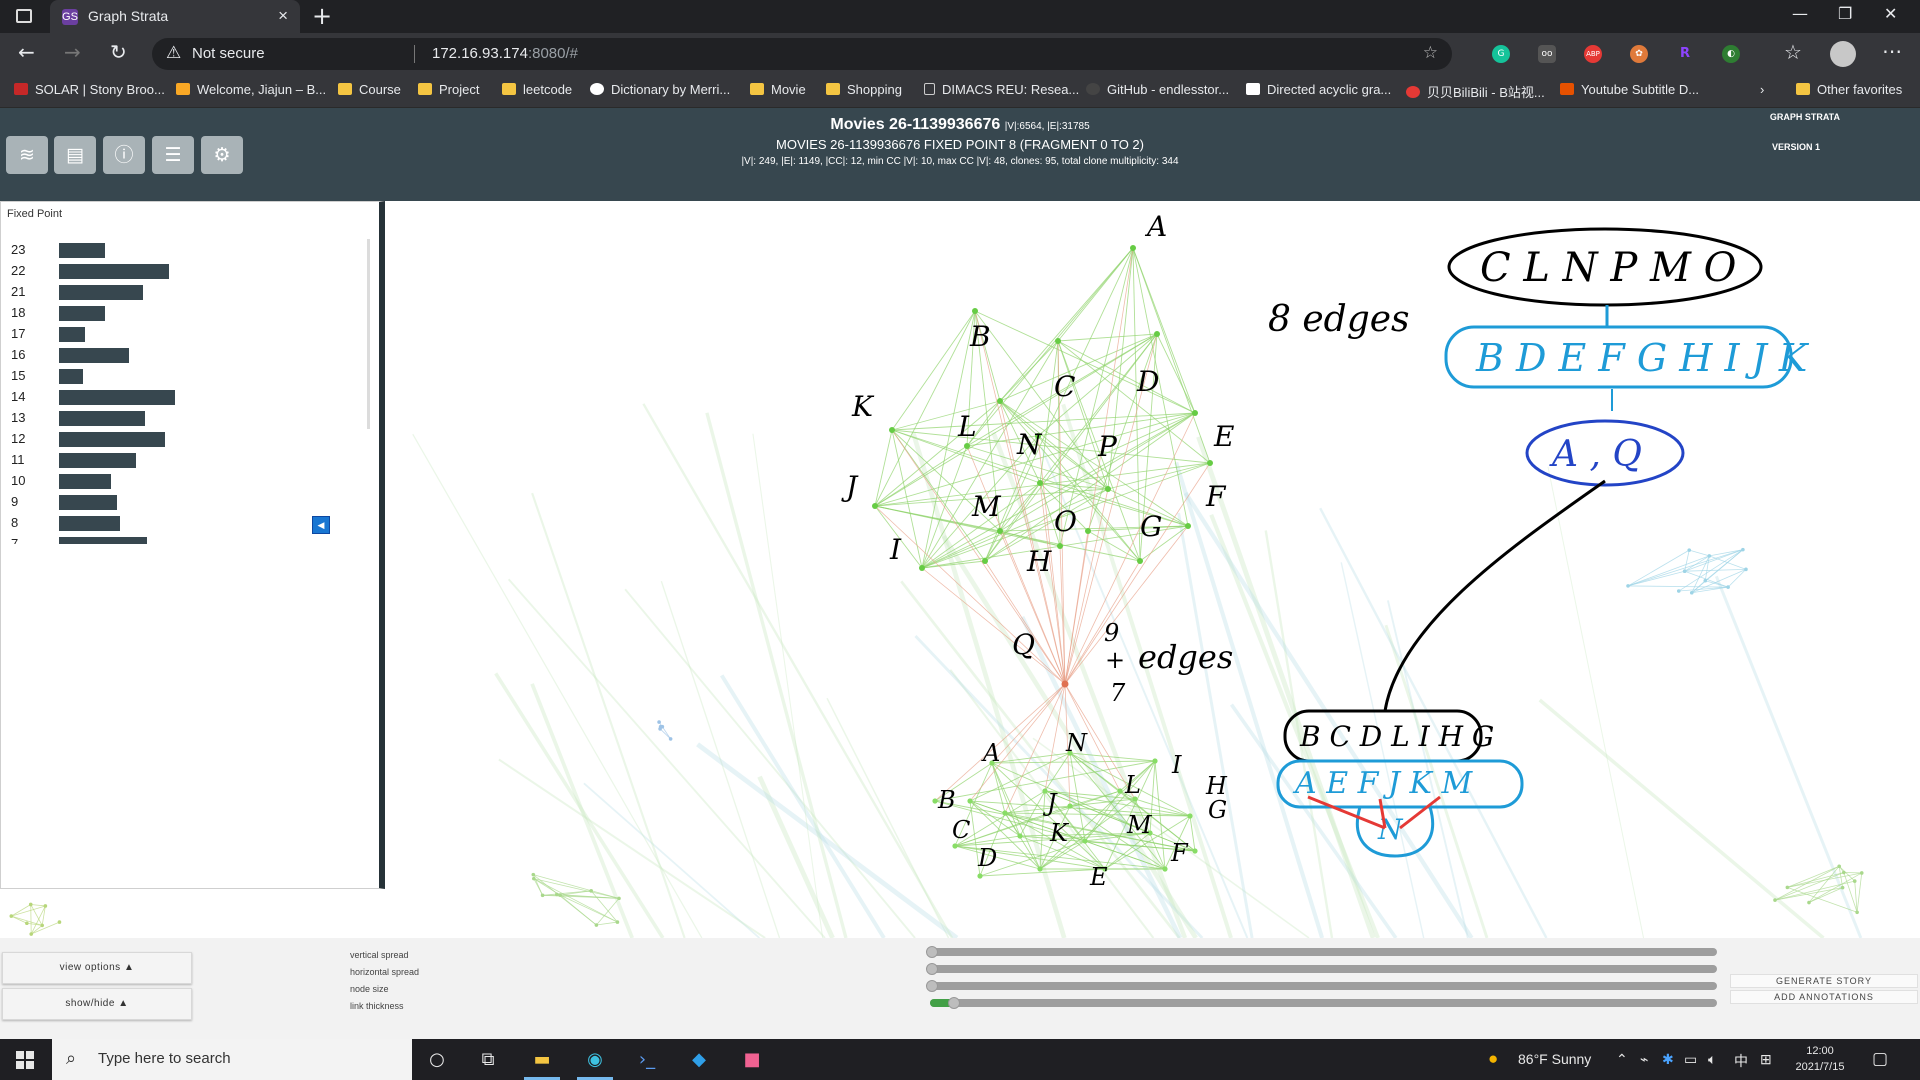 Image resolution: width=1920 pixels, height=1080 pixels. I want to click on node-size-handle, so click(932, 986).